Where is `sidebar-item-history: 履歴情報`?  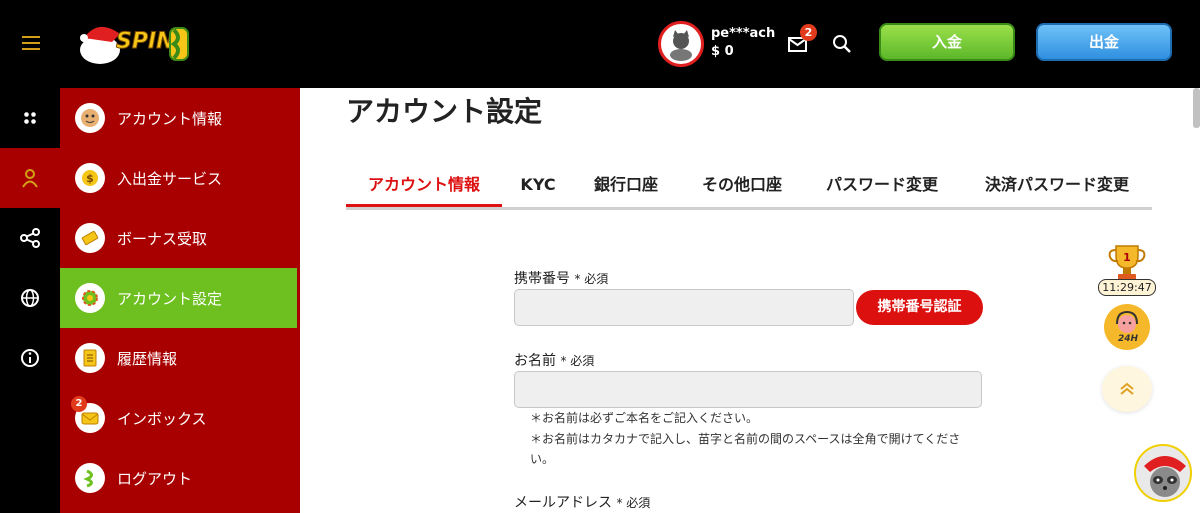
sidebar-item-history: 履歴情報 is located at coordinates (178, 358).